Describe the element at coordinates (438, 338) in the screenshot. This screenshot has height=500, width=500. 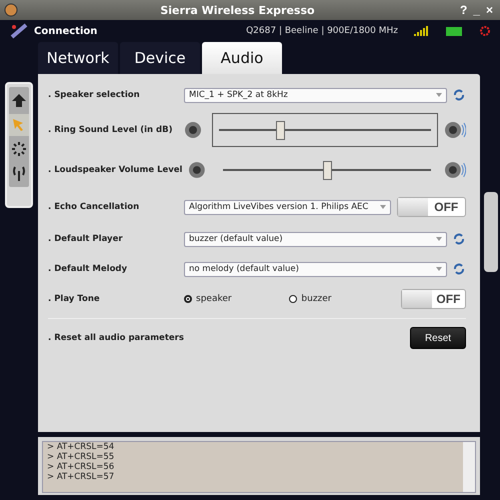
I see `reset-button: Reset` at that location.